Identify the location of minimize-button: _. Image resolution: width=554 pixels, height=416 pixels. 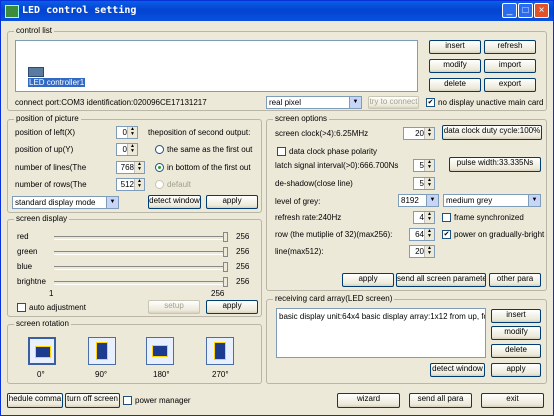
(509, 10).